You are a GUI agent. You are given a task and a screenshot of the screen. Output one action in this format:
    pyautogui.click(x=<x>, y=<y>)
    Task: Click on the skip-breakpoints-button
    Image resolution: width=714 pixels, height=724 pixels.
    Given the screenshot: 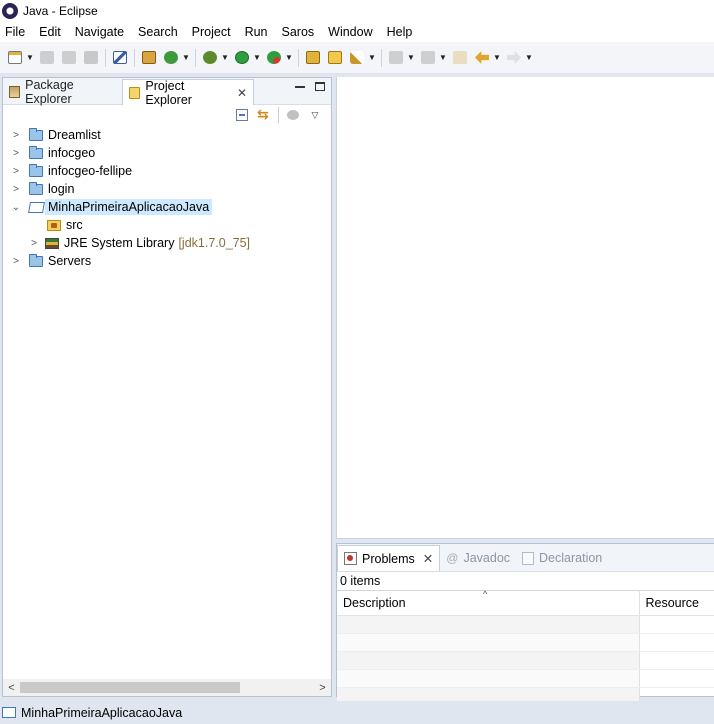 What is the action you would take?
    pyautogui.click(x=120, y=58)
    